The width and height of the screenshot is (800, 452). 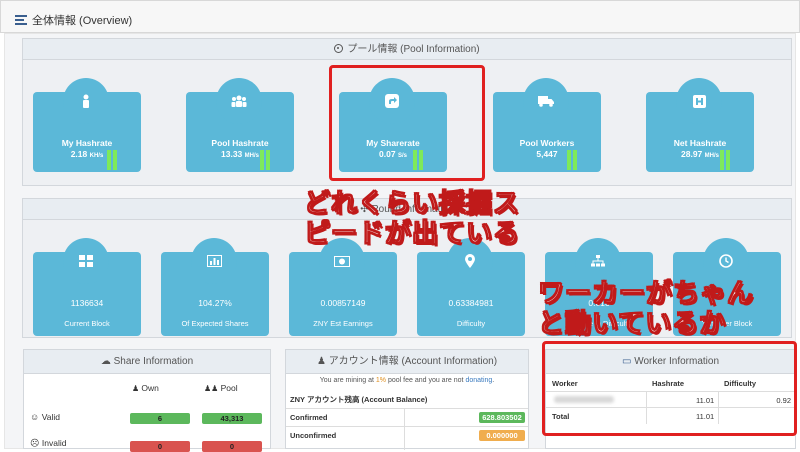 I want to click on bar-chart-icon, so click(x=214, y=261).